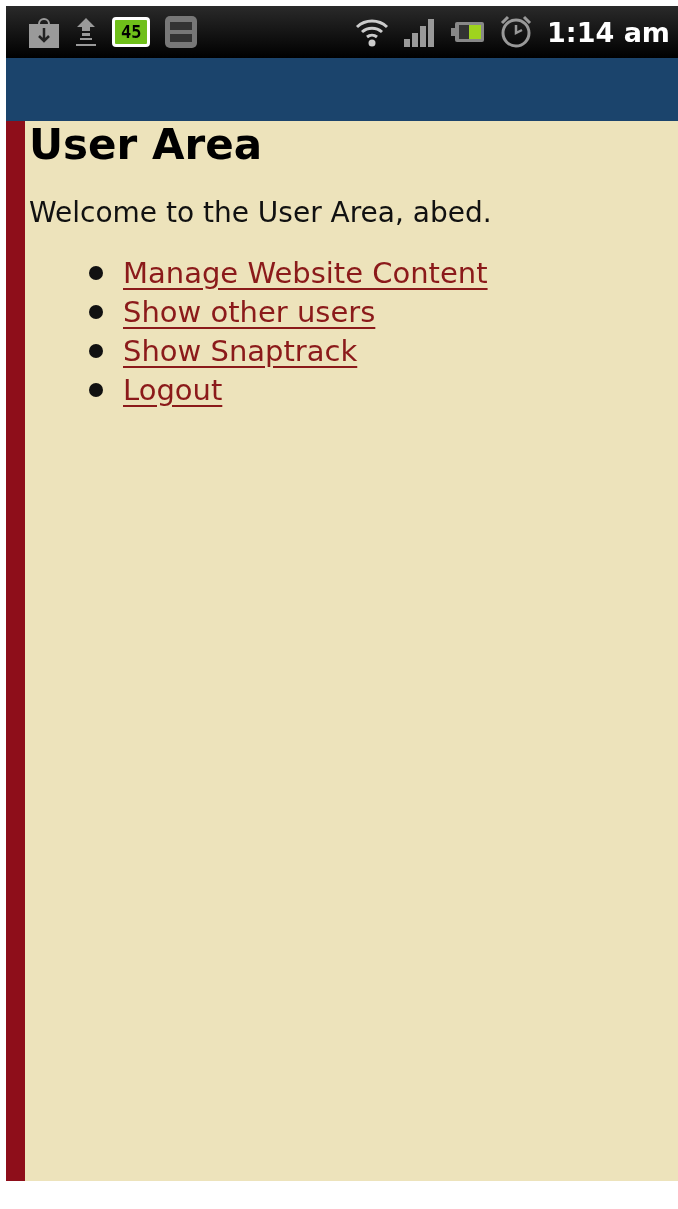  What do you see at coordinates (86, 32) in the screenshot?
I see `upload-icon` at bounding box center [86, 32].